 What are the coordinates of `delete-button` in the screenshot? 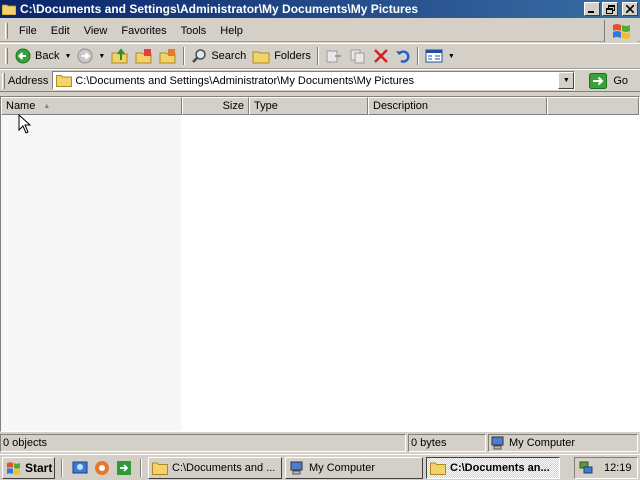 It's located at (381, 56).